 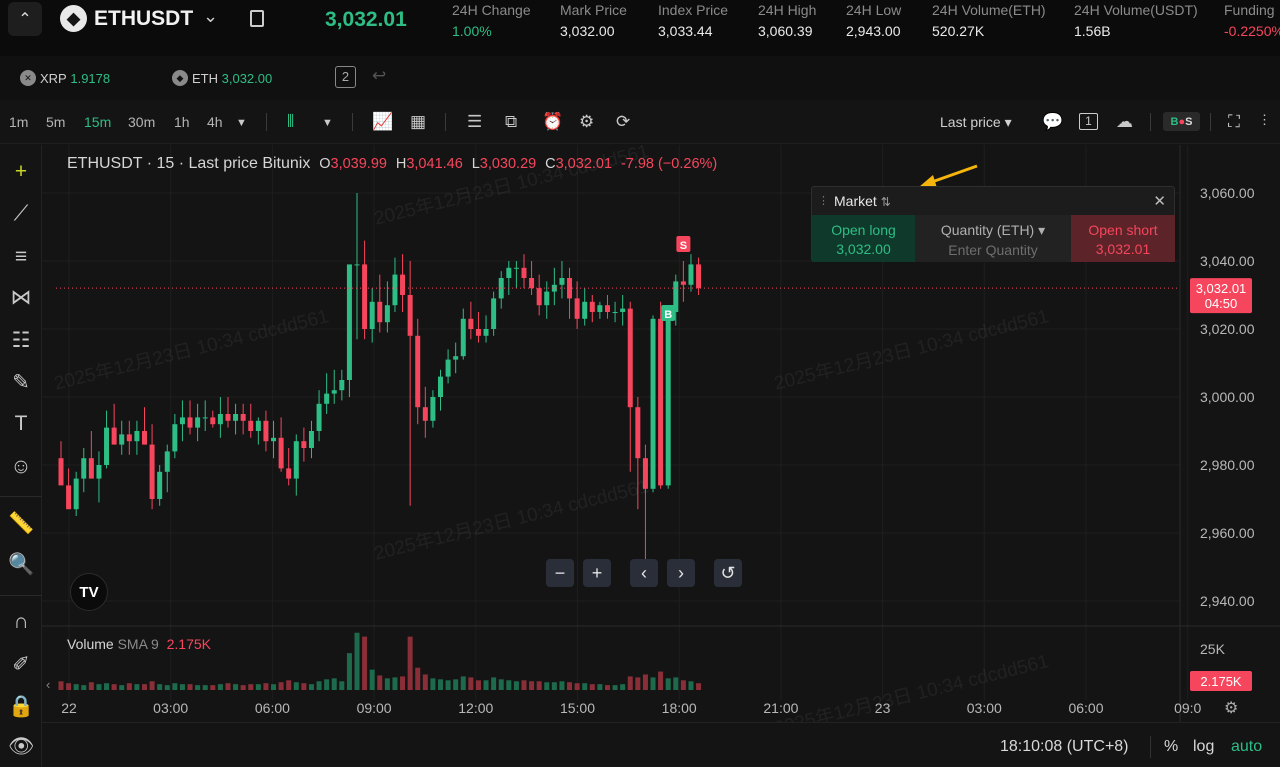 What do you see at coordinates (1264, 120) in the screenshot?
I see `more-icon: ⋮` at bounding box center [1264, 120].